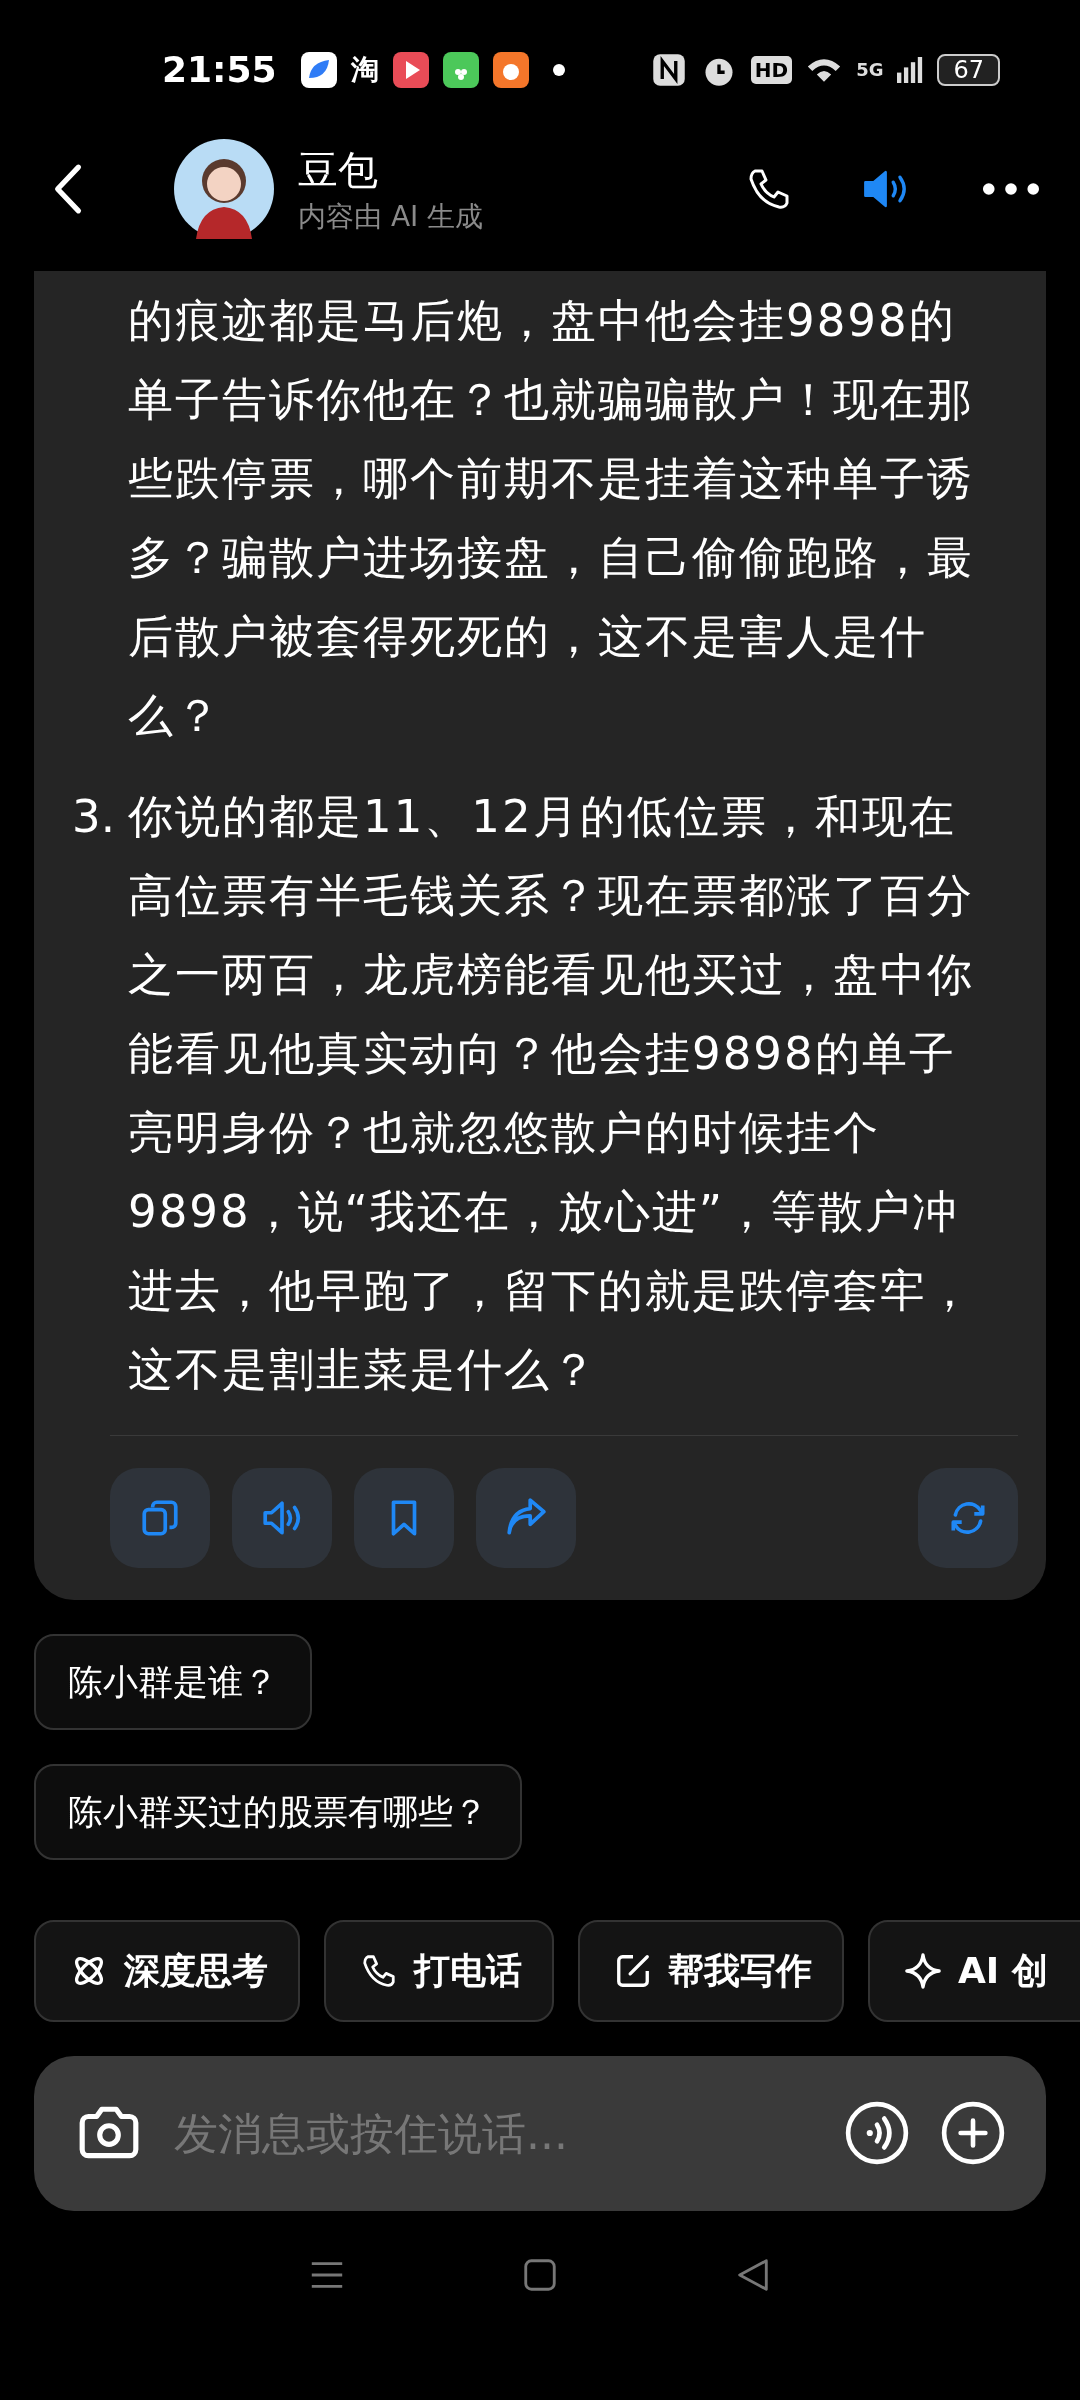 Image resolution: width=1080 pixels, height=2400 pixels. I want to click on signal-icon, so click(910, 69).